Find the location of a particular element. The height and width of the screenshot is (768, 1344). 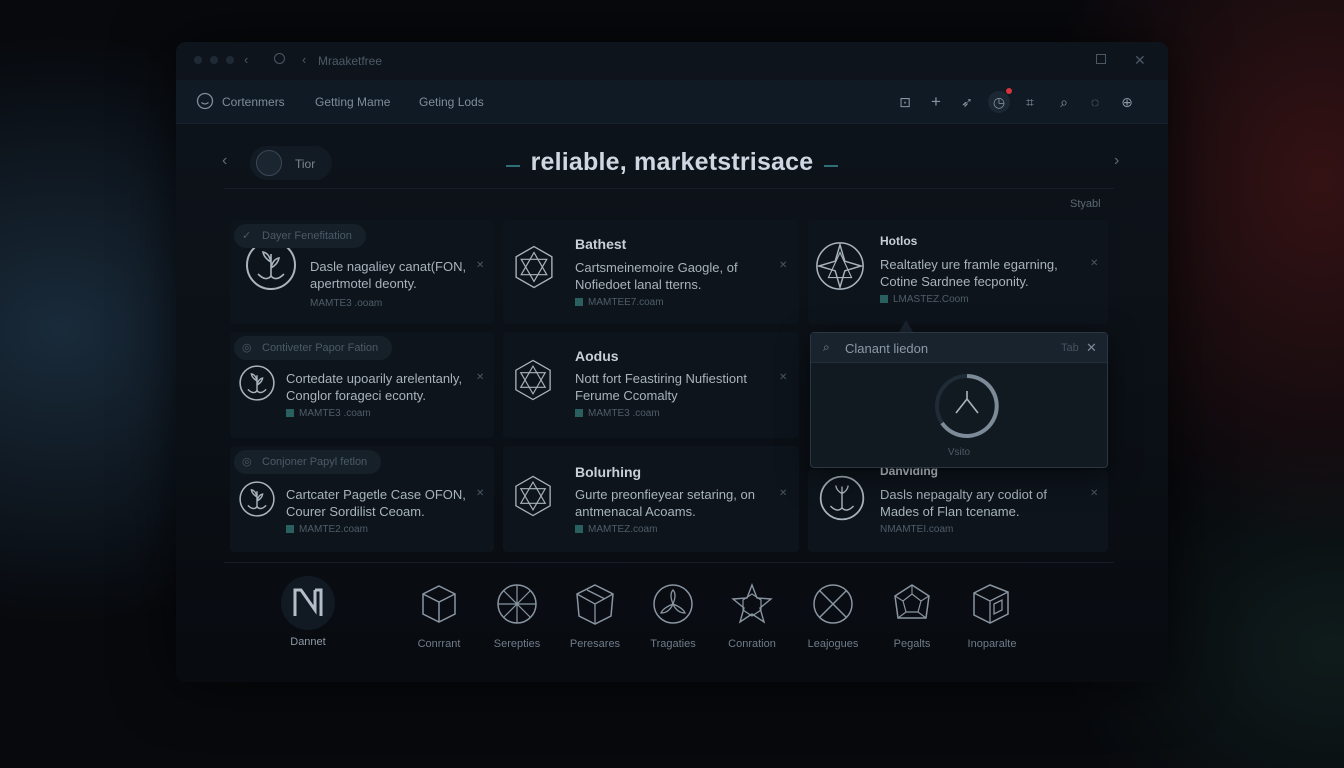

back-icon: ‹ is located at coordinates (246, 59).